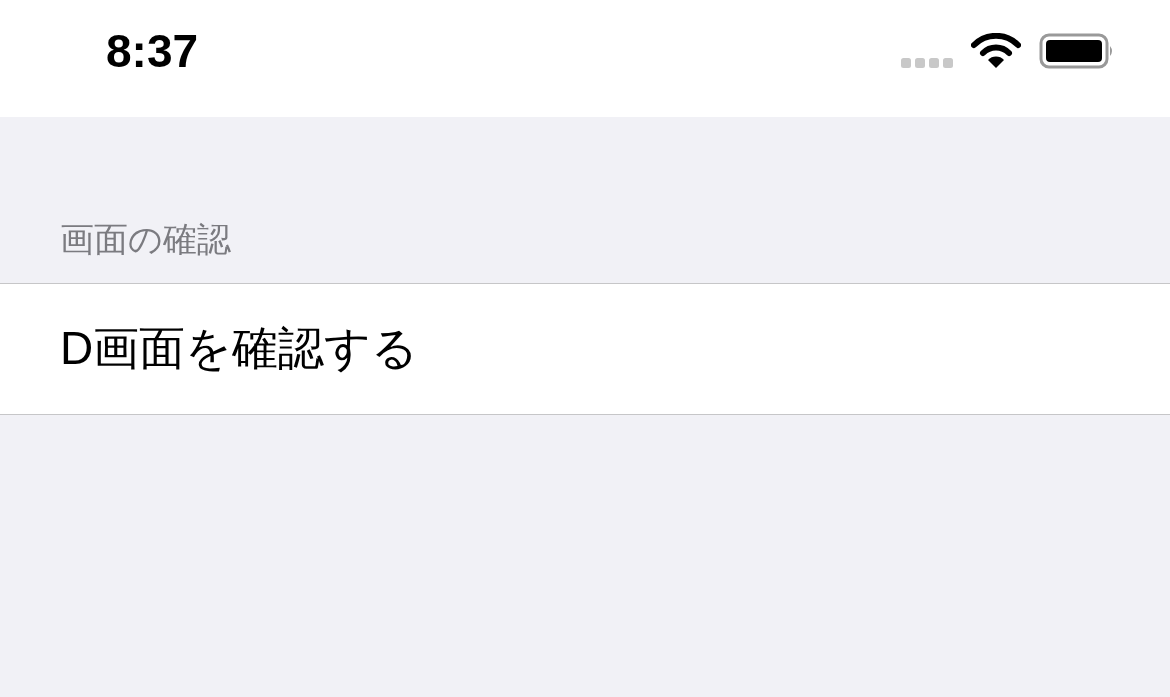 The height and width of the screenshot is (697, 1170). I want to click on battery-icon, so click(1077, 50).